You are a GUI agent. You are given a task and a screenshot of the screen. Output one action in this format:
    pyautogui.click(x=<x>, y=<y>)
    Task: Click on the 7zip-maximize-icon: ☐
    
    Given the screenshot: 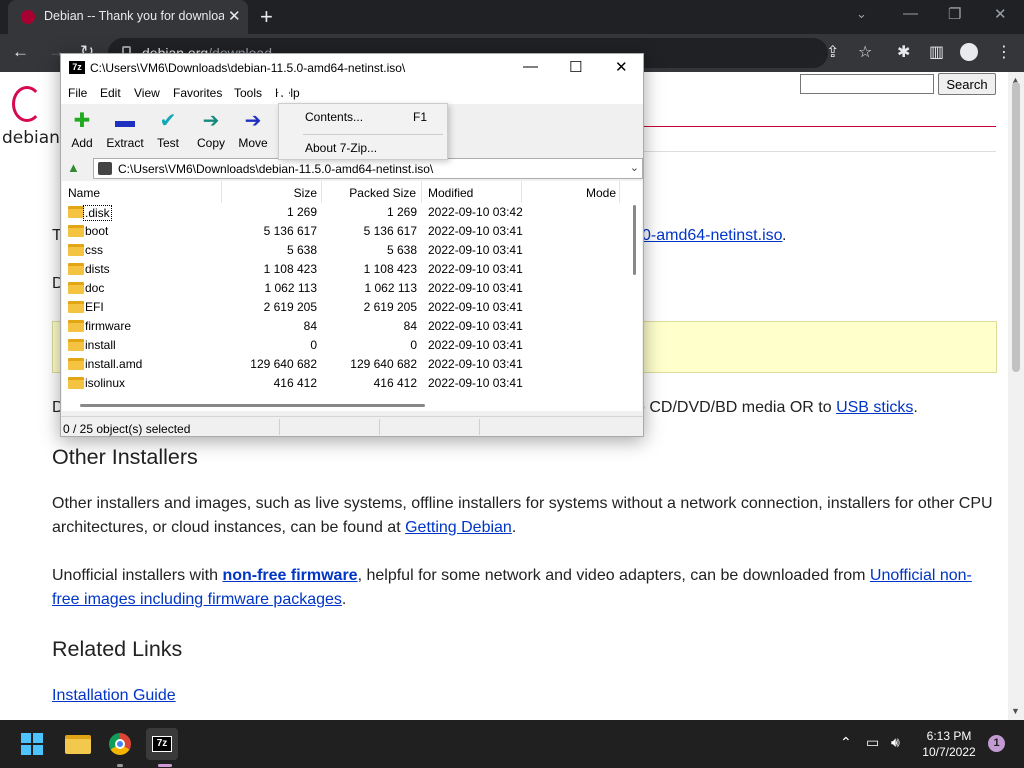 What is the action you would take?
    pyautogui.click(x=575, y=67)
    